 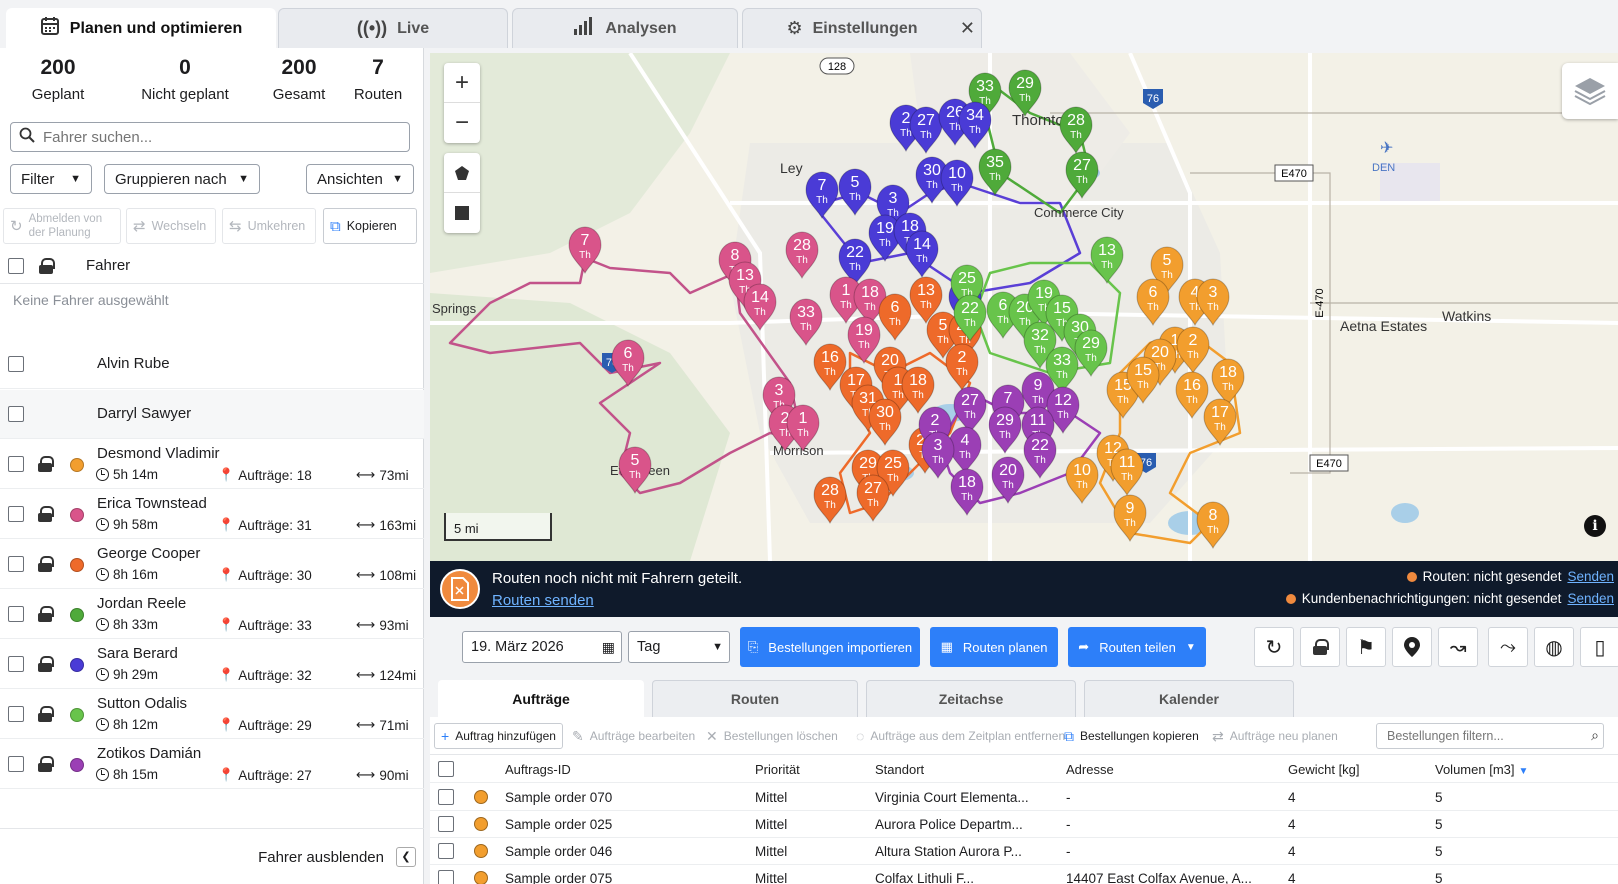 I want to click on refresh-button: ↻, so click(x=1274, y=647).